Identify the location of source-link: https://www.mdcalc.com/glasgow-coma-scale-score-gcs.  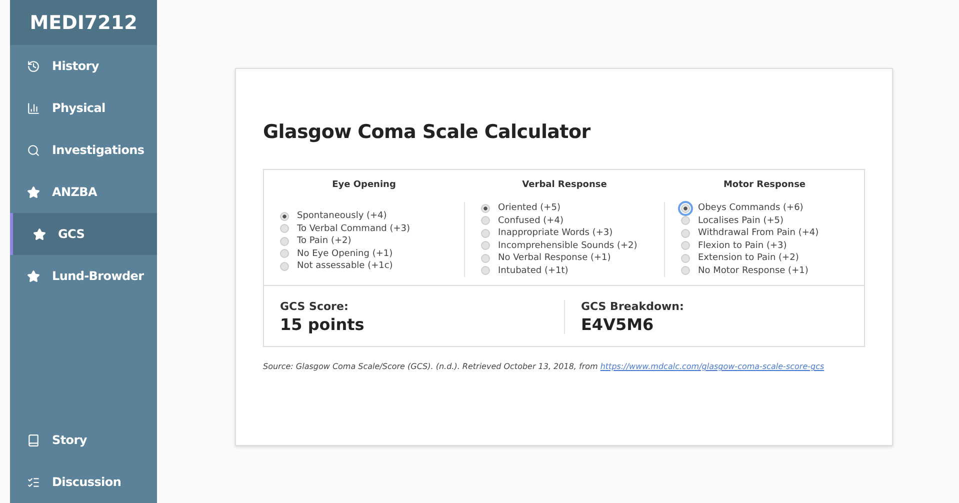
(712, 366).